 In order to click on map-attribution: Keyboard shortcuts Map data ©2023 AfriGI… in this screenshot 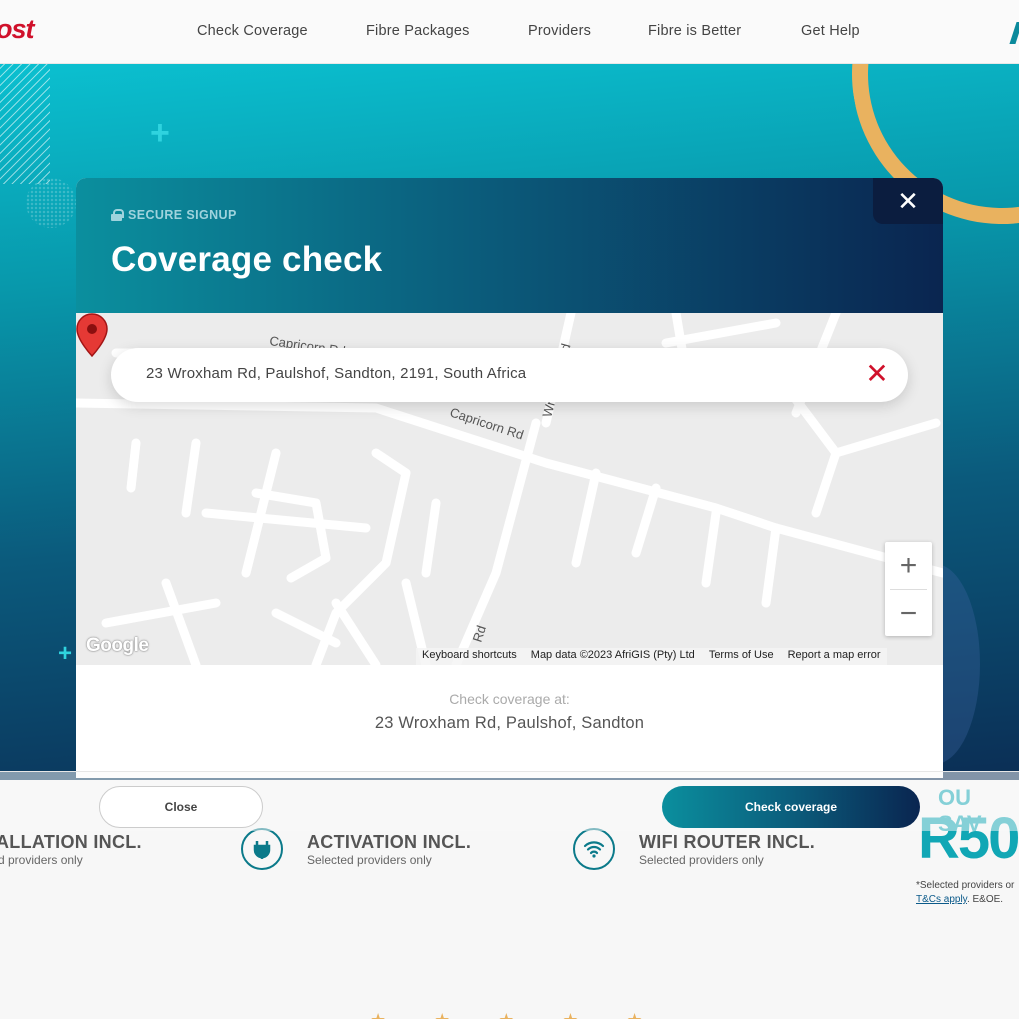, I will do `click(651, 656)`.